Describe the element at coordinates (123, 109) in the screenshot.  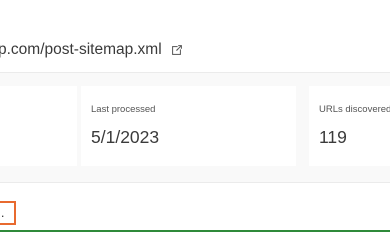
I see `last-processed-label: Last processed` at that location.